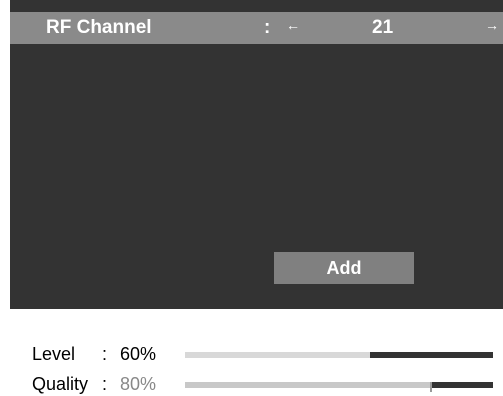 The width and height of the screenshot is (503, 396). What do you see at coordinates (308, 385) in the screenshot?
I see `quality-bar-fill` at bounding box center [308, 385].